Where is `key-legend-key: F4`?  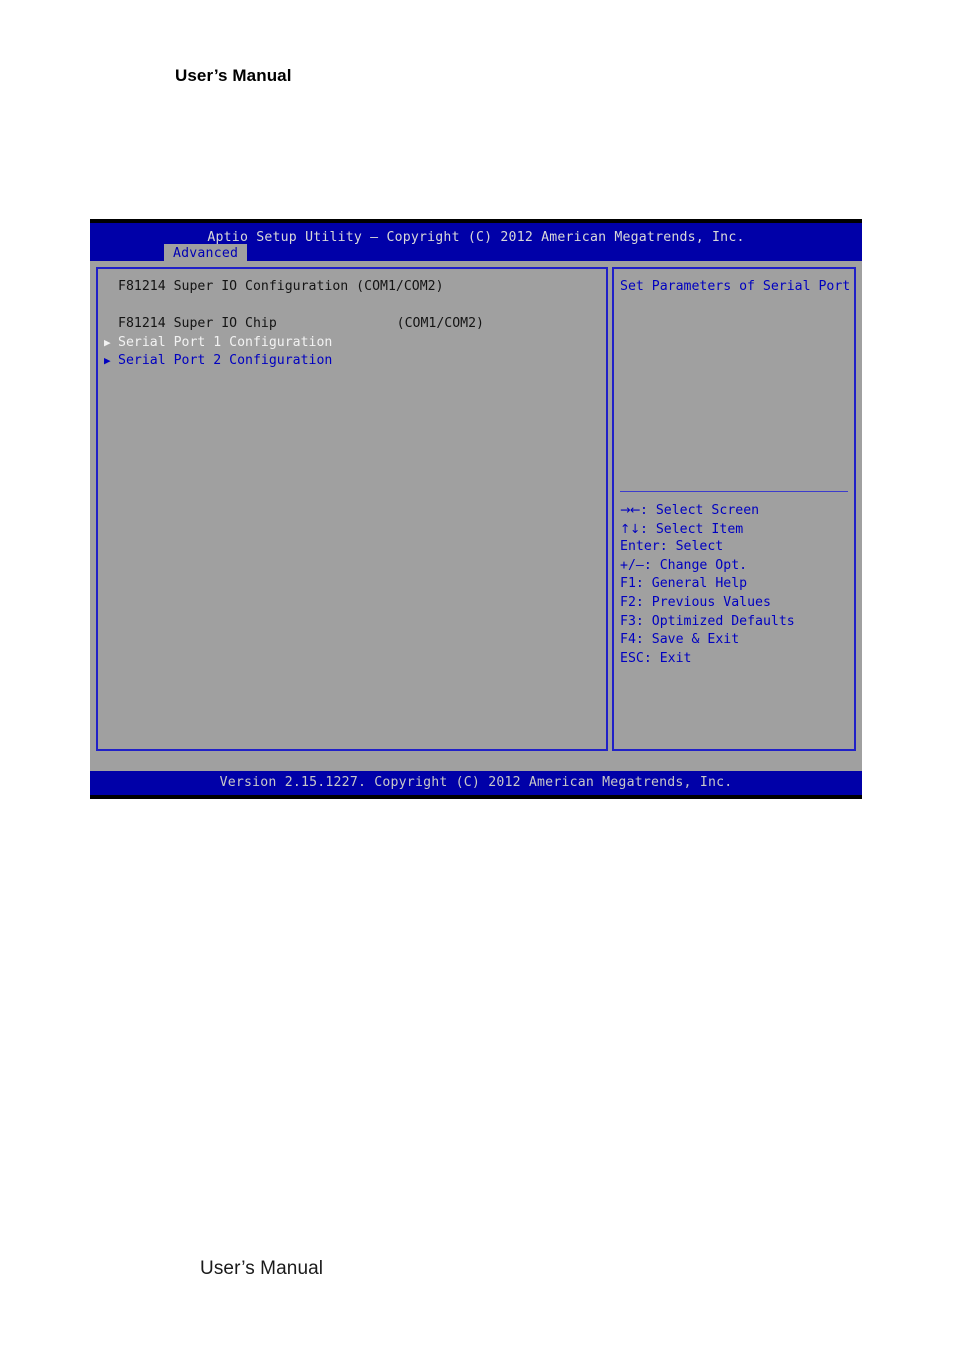
key-legend-key: F4 is located at coordinates (628, 640).